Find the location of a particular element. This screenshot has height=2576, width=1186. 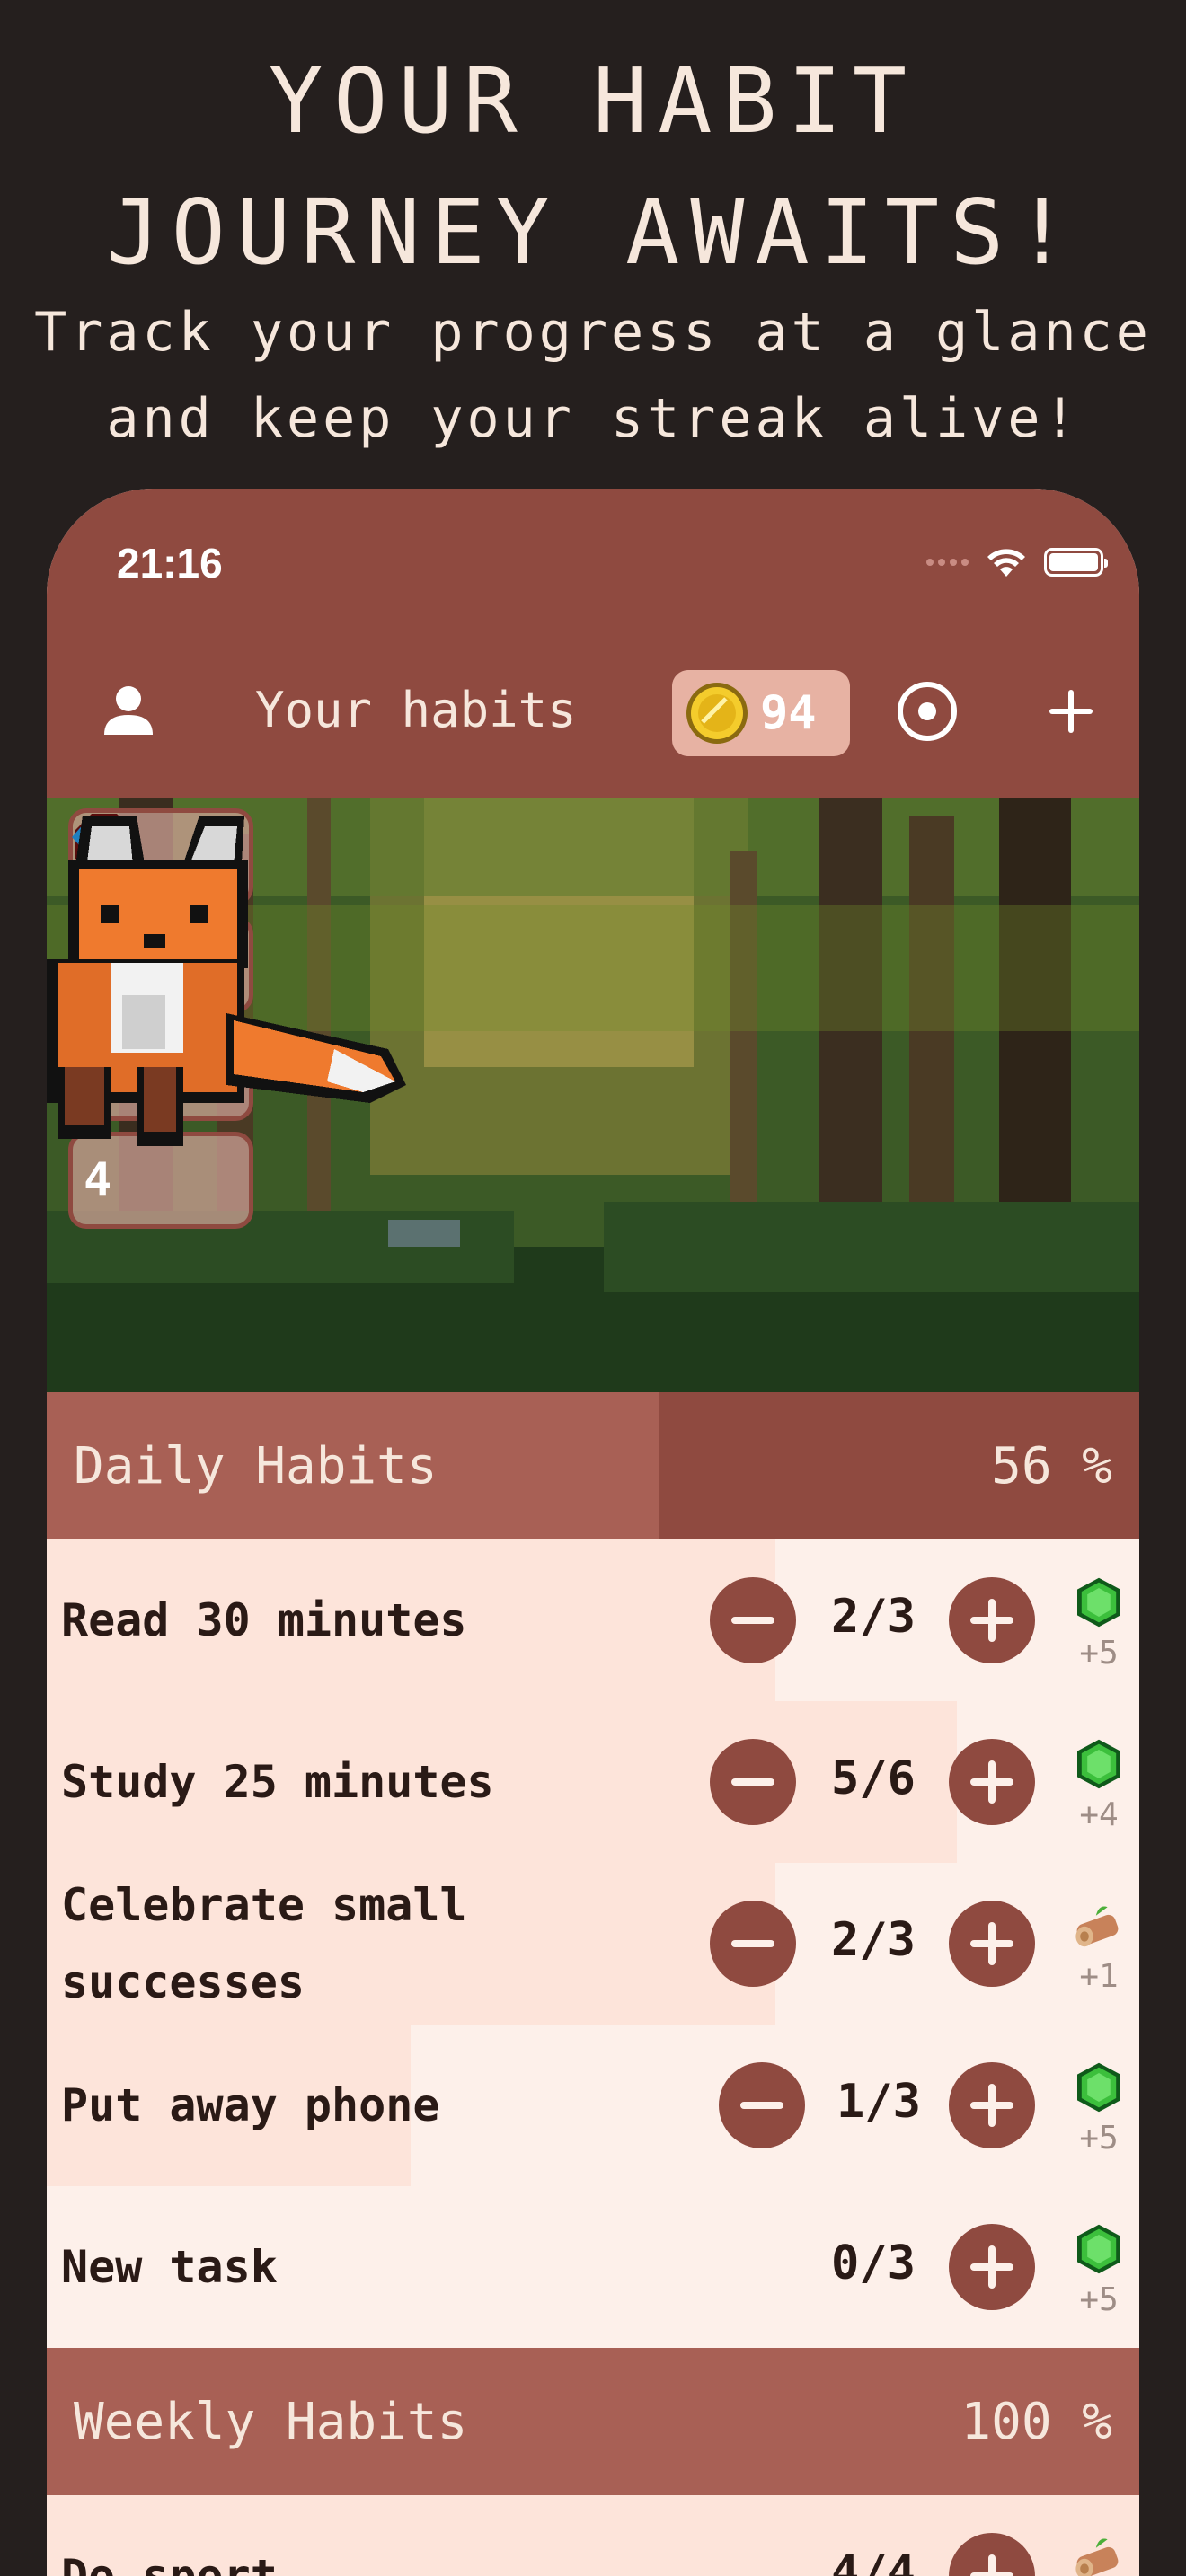

habit-count: 1/3 is located at coordinates (878, 2102).